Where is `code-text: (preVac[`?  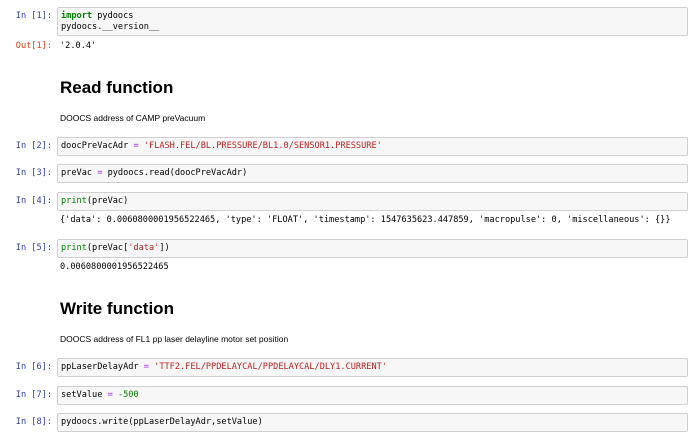 code-text: (preVac[ is located at coordinates (107, 248).